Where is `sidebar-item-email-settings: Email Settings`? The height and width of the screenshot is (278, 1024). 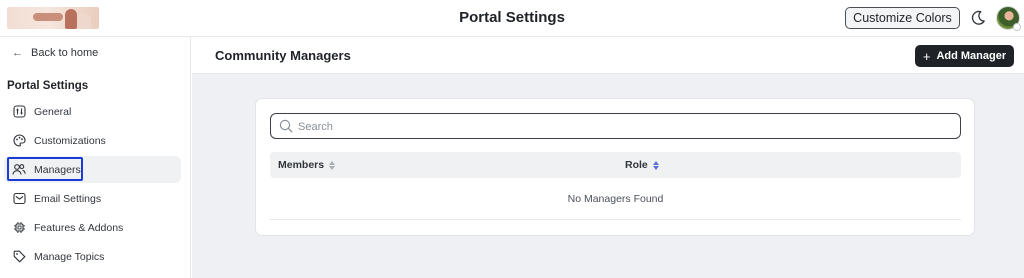
sidebar-item-email-settings: Email Settings is located at coordinates (95, 198).